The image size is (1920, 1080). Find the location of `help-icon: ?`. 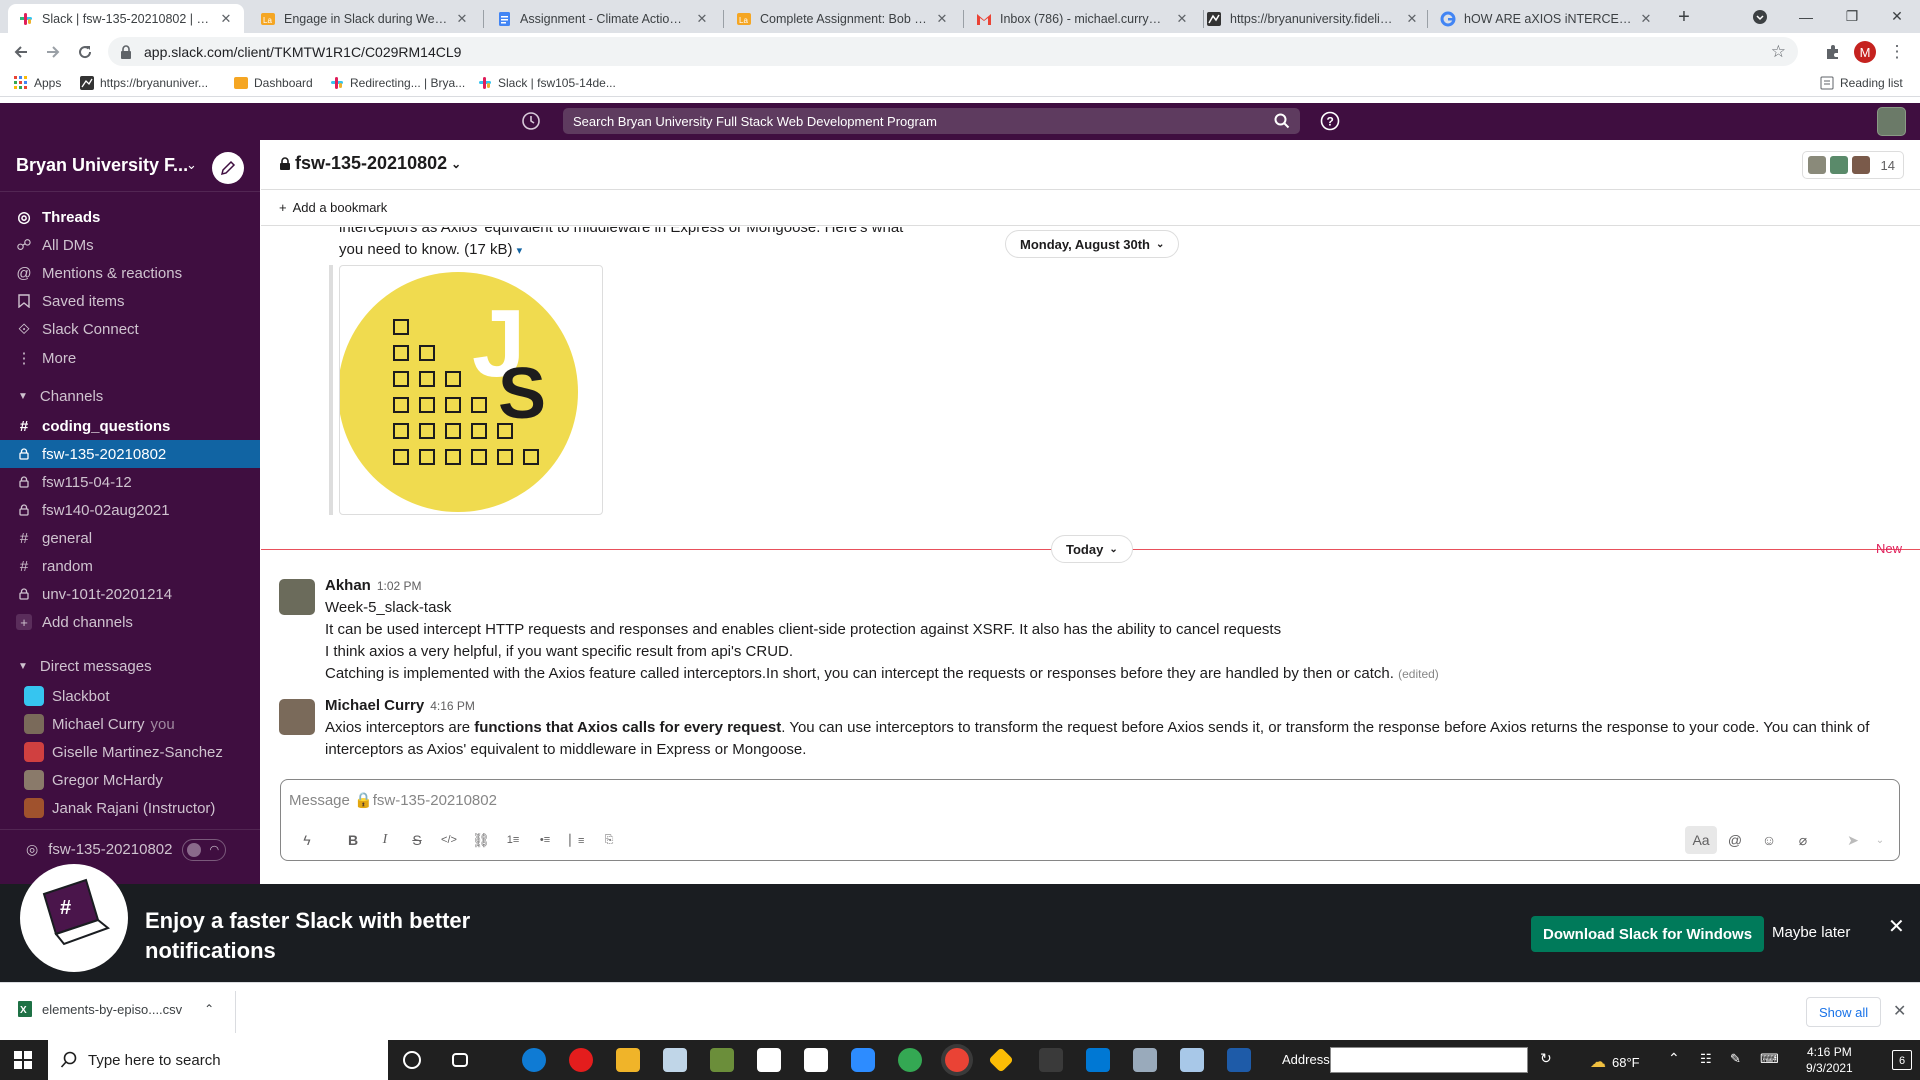

help-icon: ? is located at coordinates (1330, 121).